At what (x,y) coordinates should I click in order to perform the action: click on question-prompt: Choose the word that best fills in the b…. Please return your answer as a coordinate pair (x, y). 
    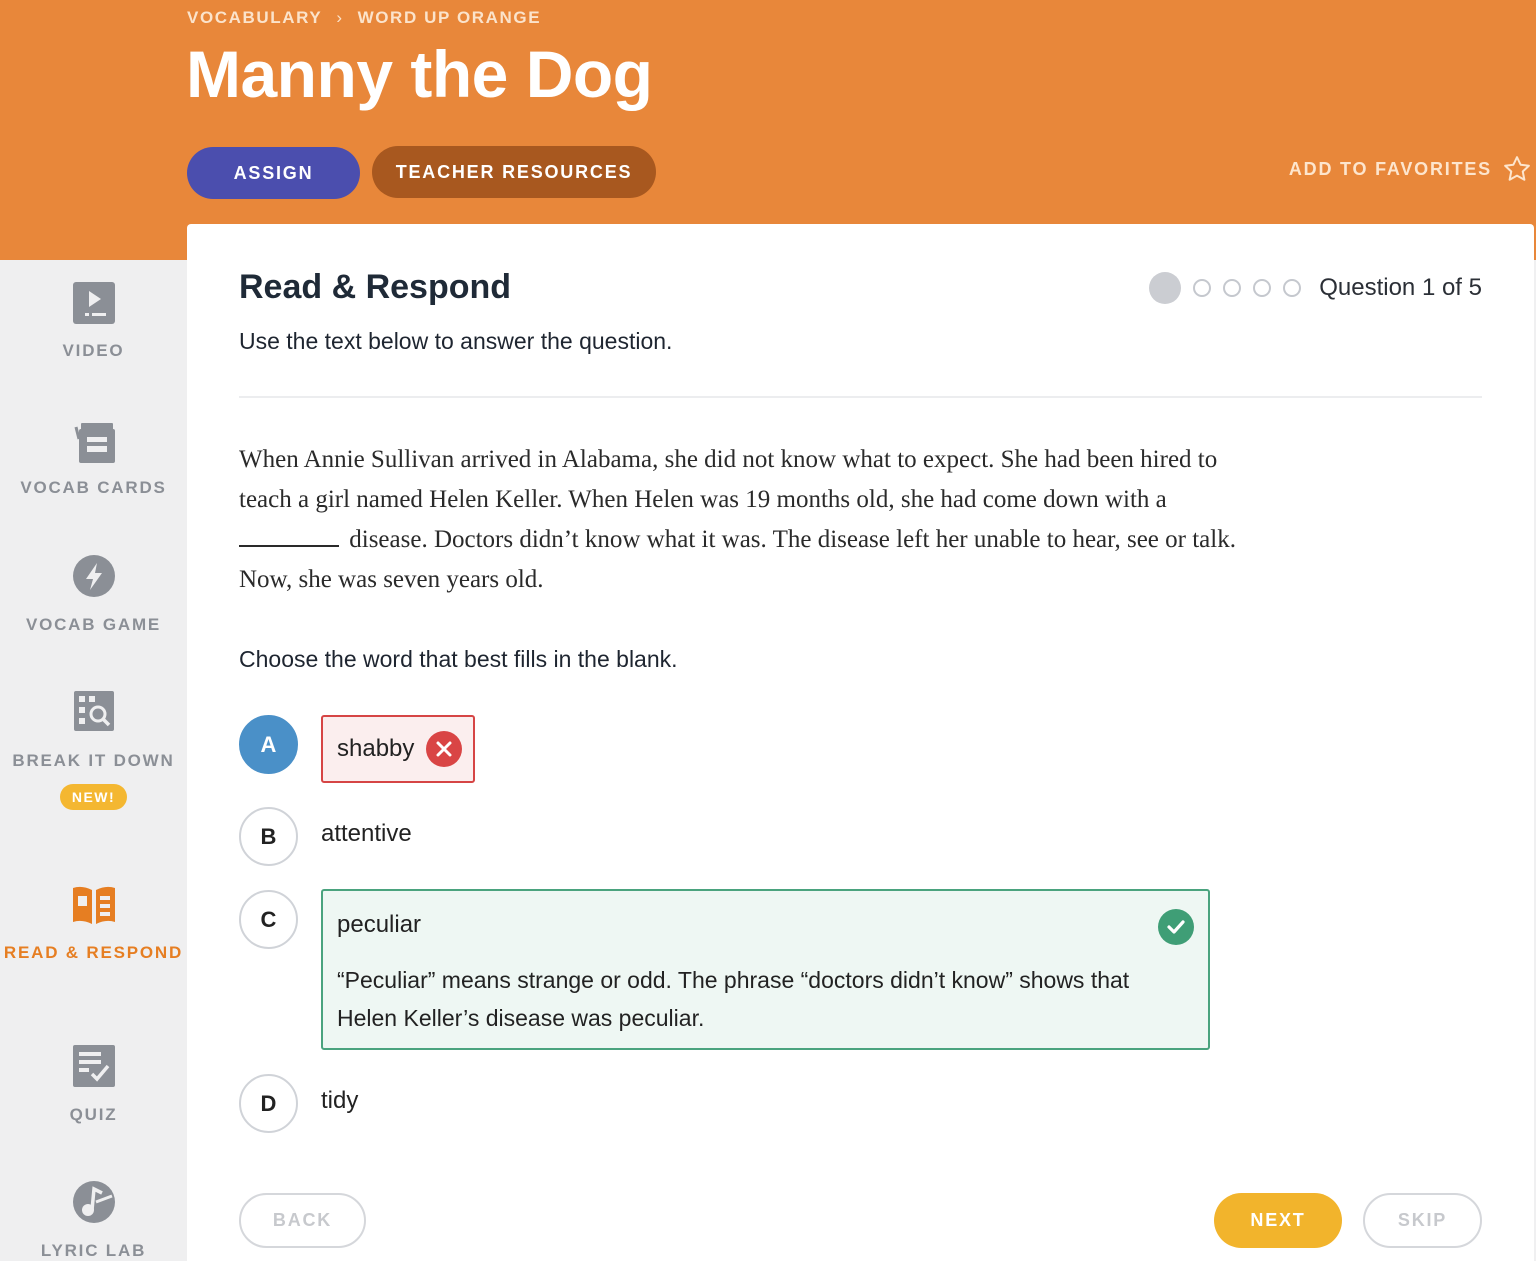
    Looking at the image, I should click on (458, 659).